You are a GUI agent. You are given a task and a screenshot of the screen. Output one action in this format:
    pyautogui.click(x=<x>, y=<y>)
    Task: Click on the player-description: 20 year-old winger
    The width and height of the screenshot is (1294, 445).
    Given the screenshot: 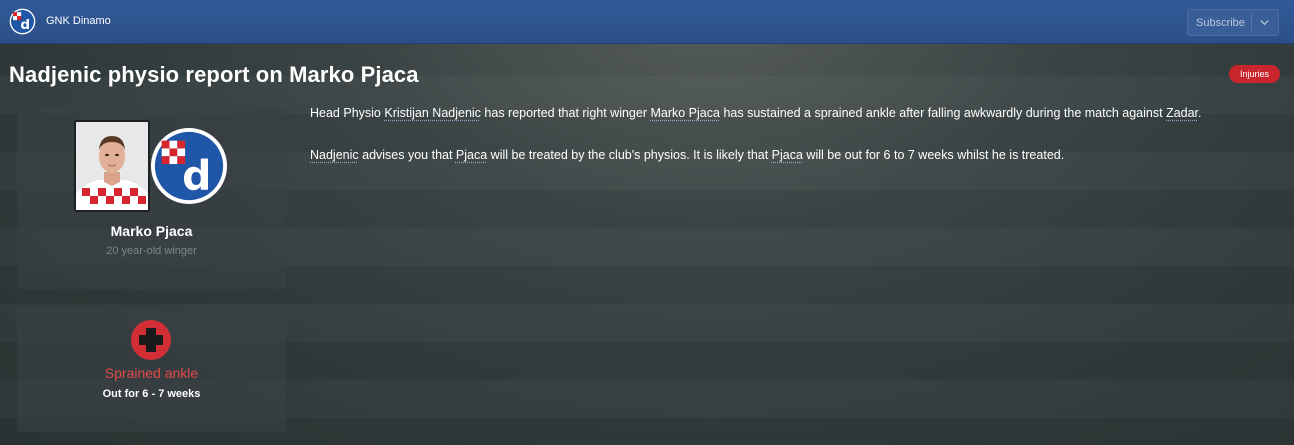 What is the action you would take?
    pyautogui.click(x=151, y=251)
    